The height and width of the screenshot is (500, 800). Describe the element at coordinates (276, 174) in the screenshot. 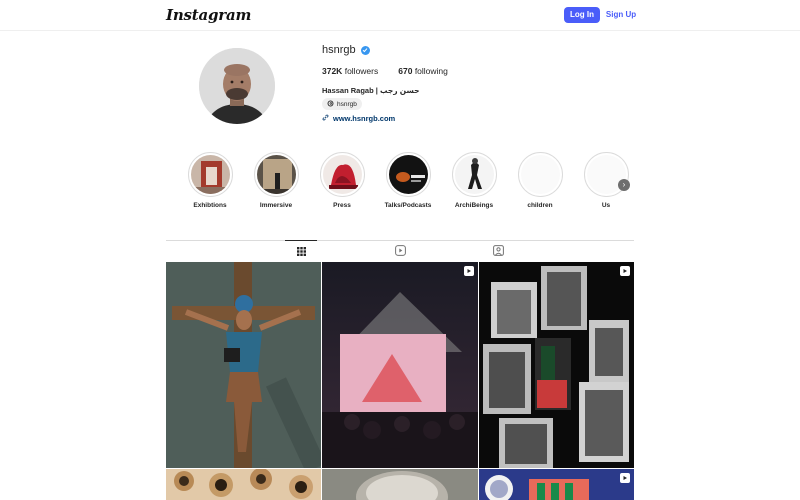

I see `immersive-room-thumb` at that location.